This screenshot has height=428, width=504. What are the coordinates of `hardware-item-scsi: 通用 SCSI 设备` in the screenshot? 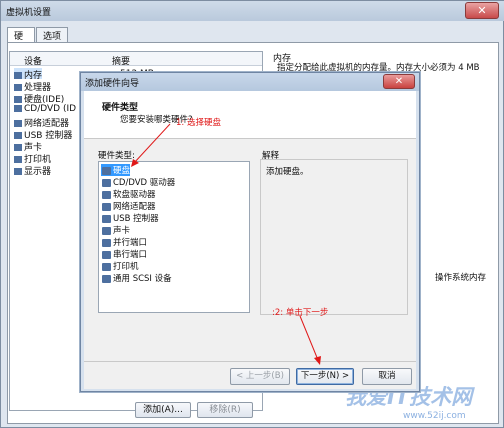 It's located at (136, 278).